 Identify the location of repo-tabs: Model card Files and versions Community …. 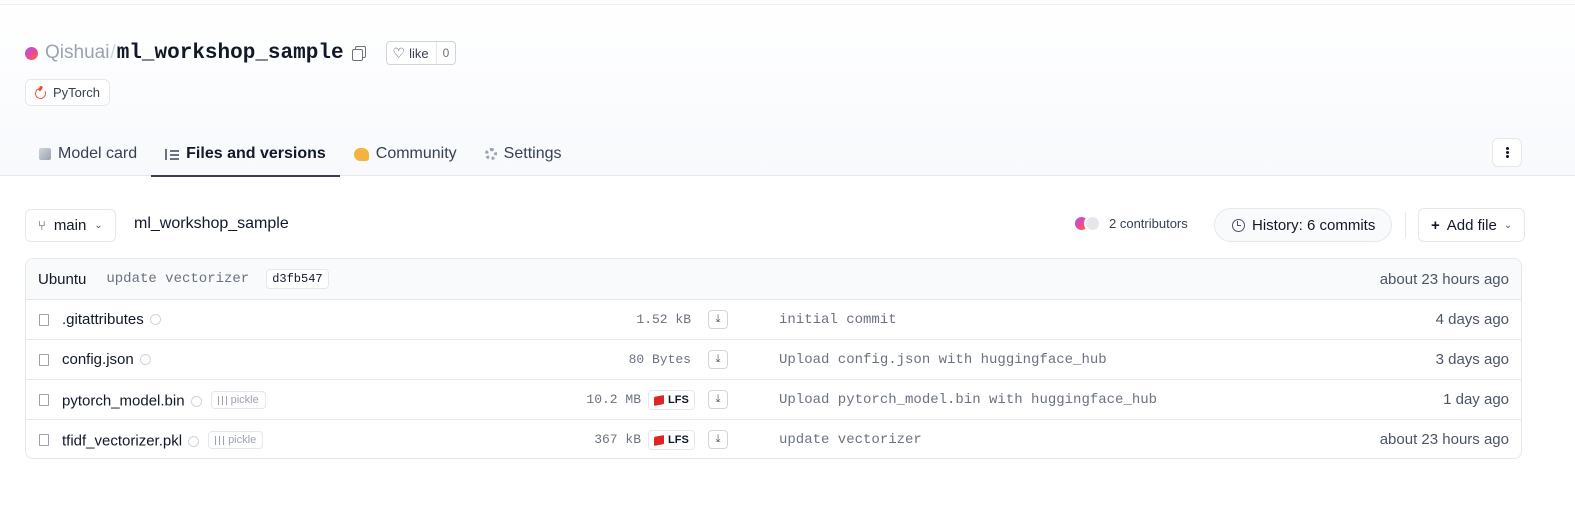
(300, 154).